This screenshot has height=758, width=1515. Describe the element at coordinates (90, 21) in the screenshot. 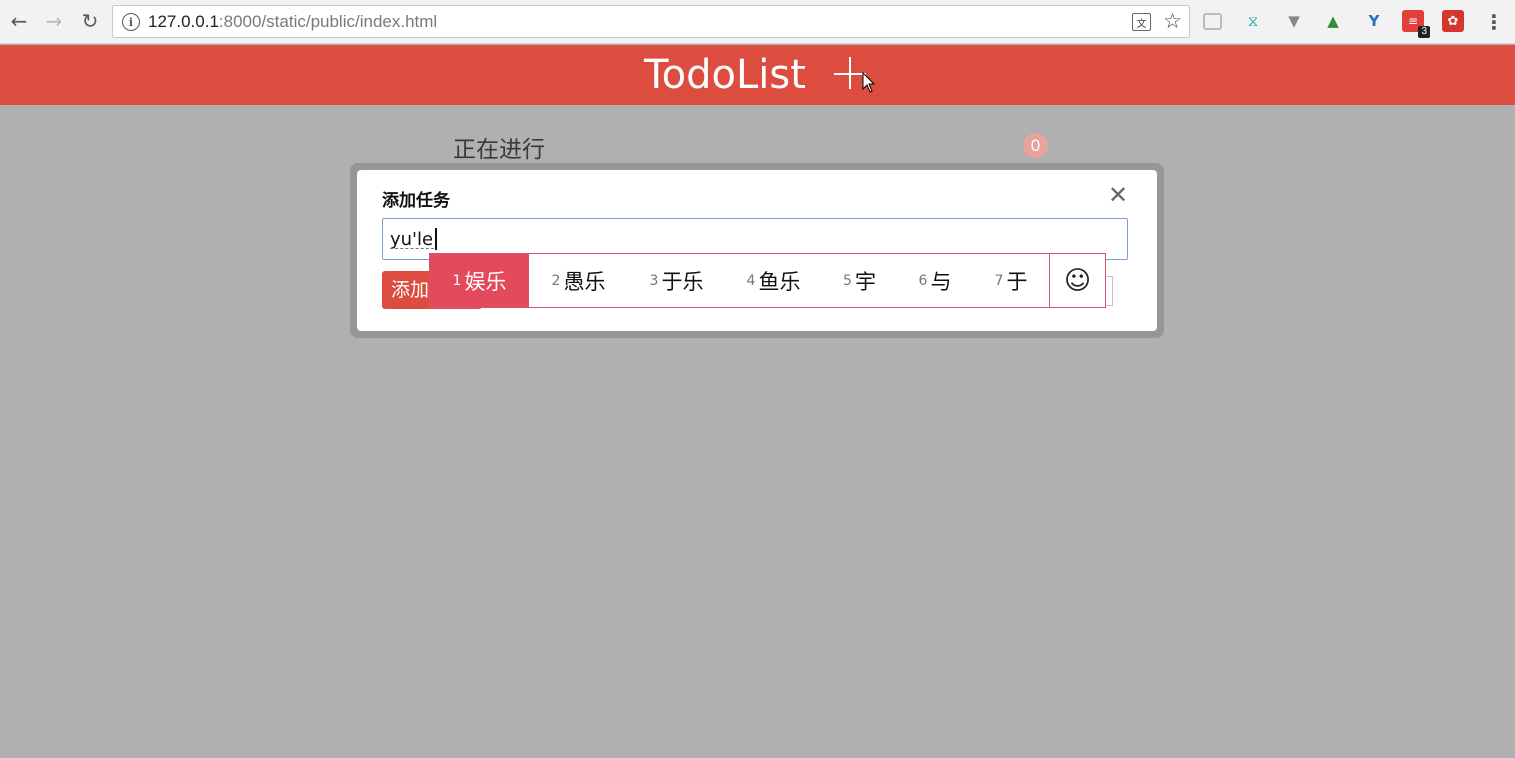

I see `reload-icon: ↻` at that location.